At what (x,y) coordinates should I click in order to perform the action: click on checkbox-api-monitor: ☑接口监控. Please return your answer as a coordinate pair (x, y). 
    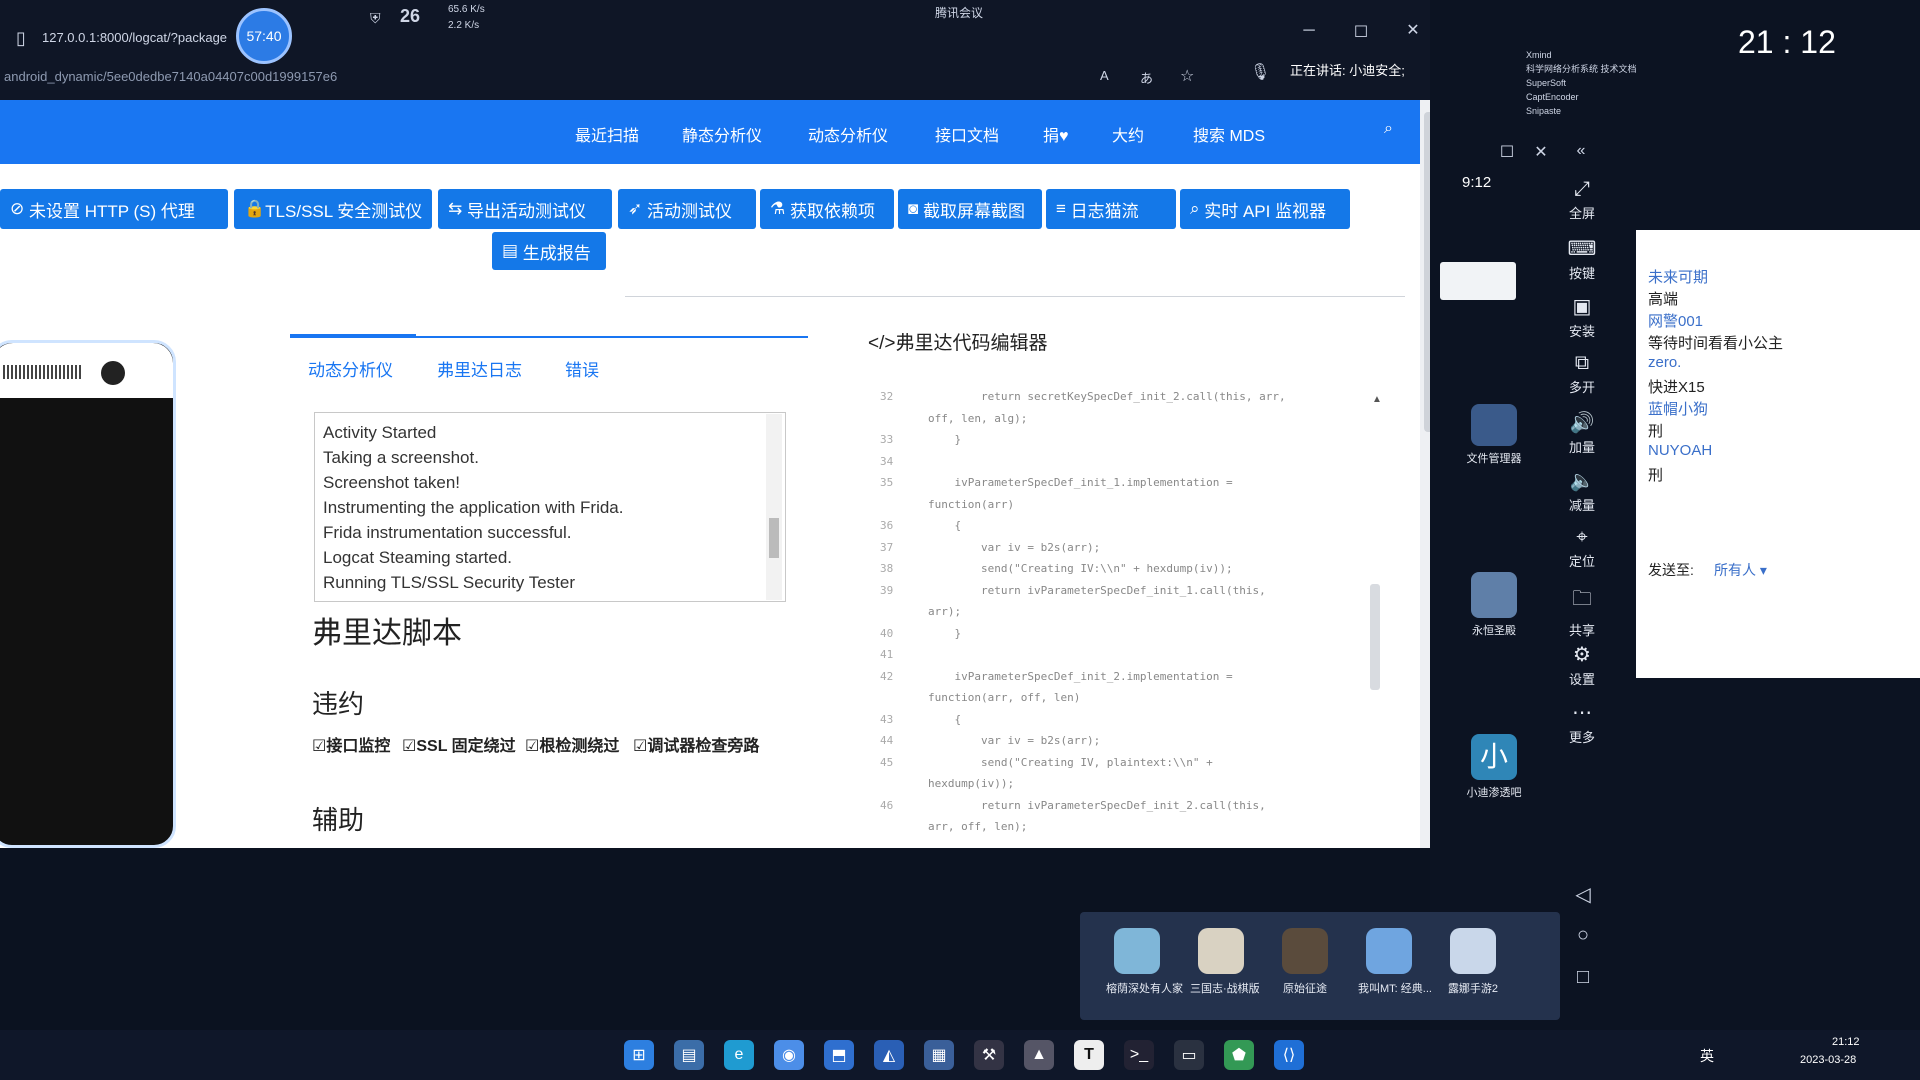
    Looking at the image, I should click on (351, 744).